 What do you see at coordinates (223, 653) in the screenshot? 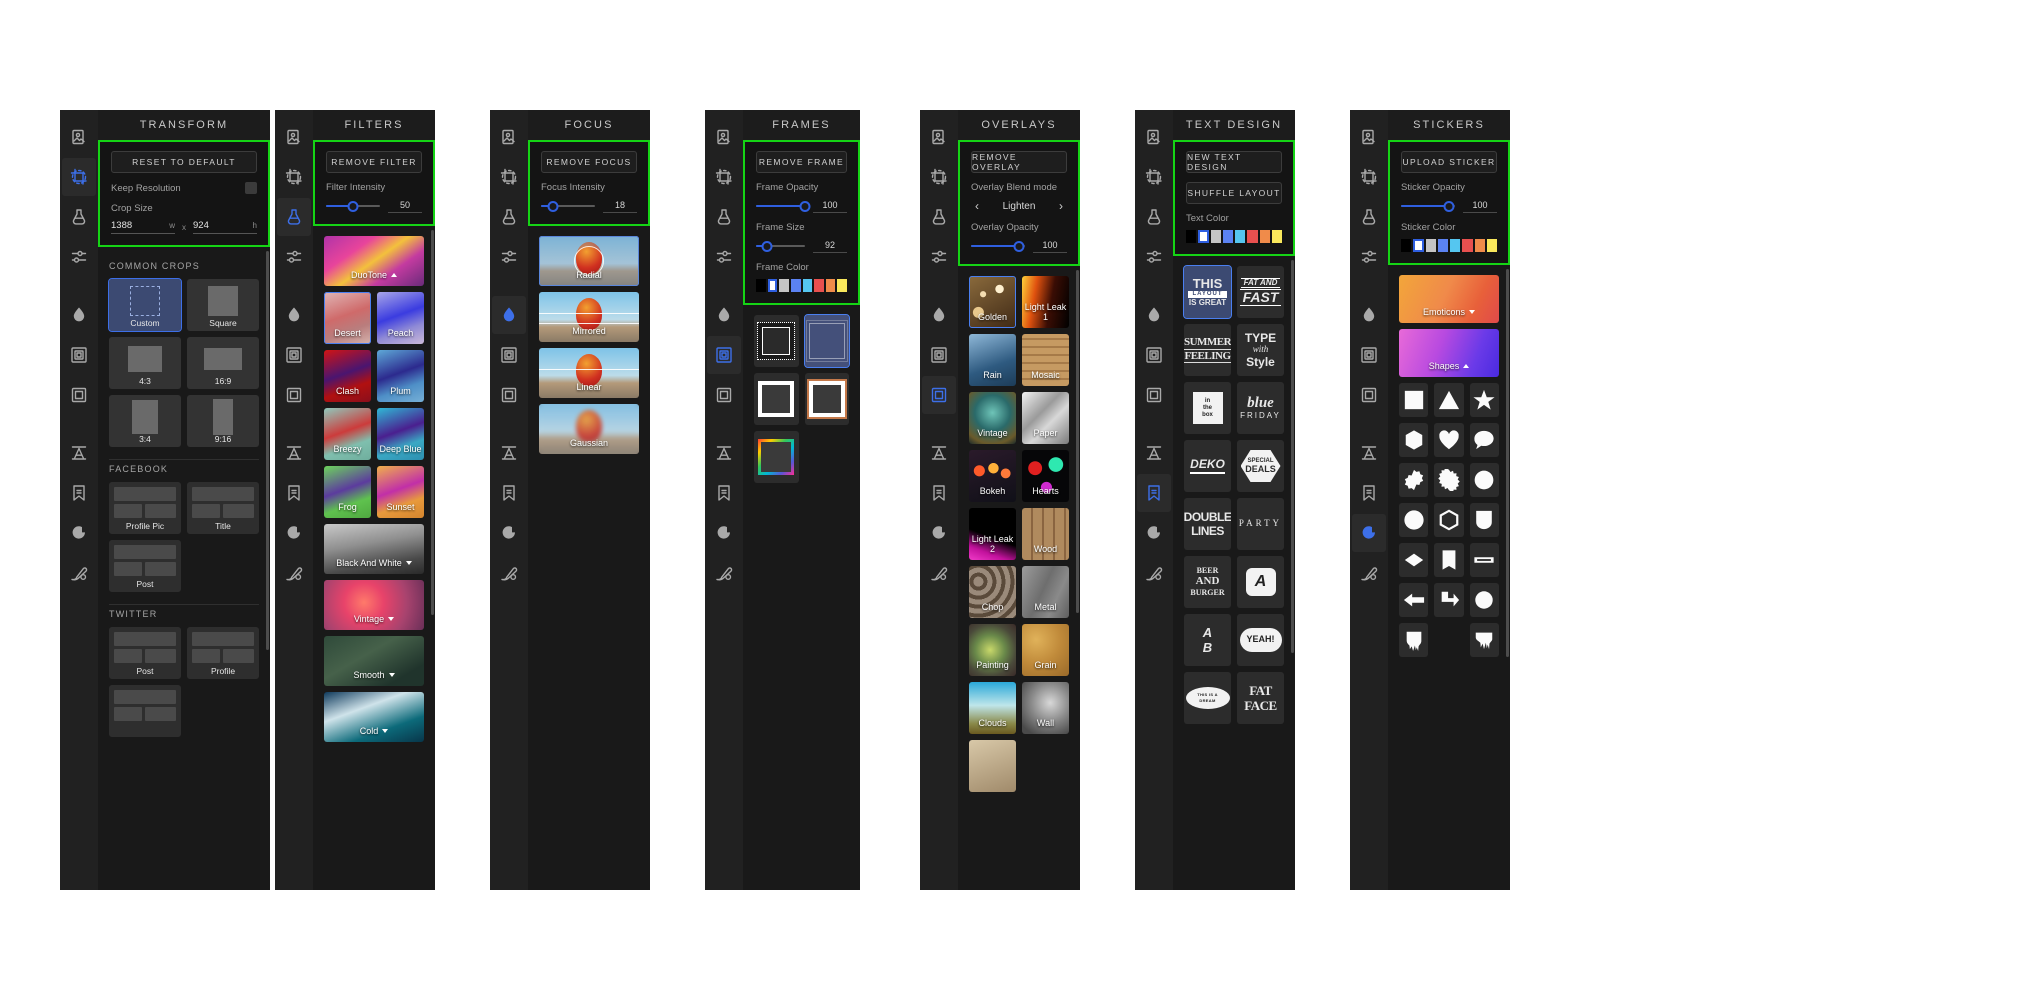
I see `social-preset-profile: Profile` at bounding box center [223, 653].